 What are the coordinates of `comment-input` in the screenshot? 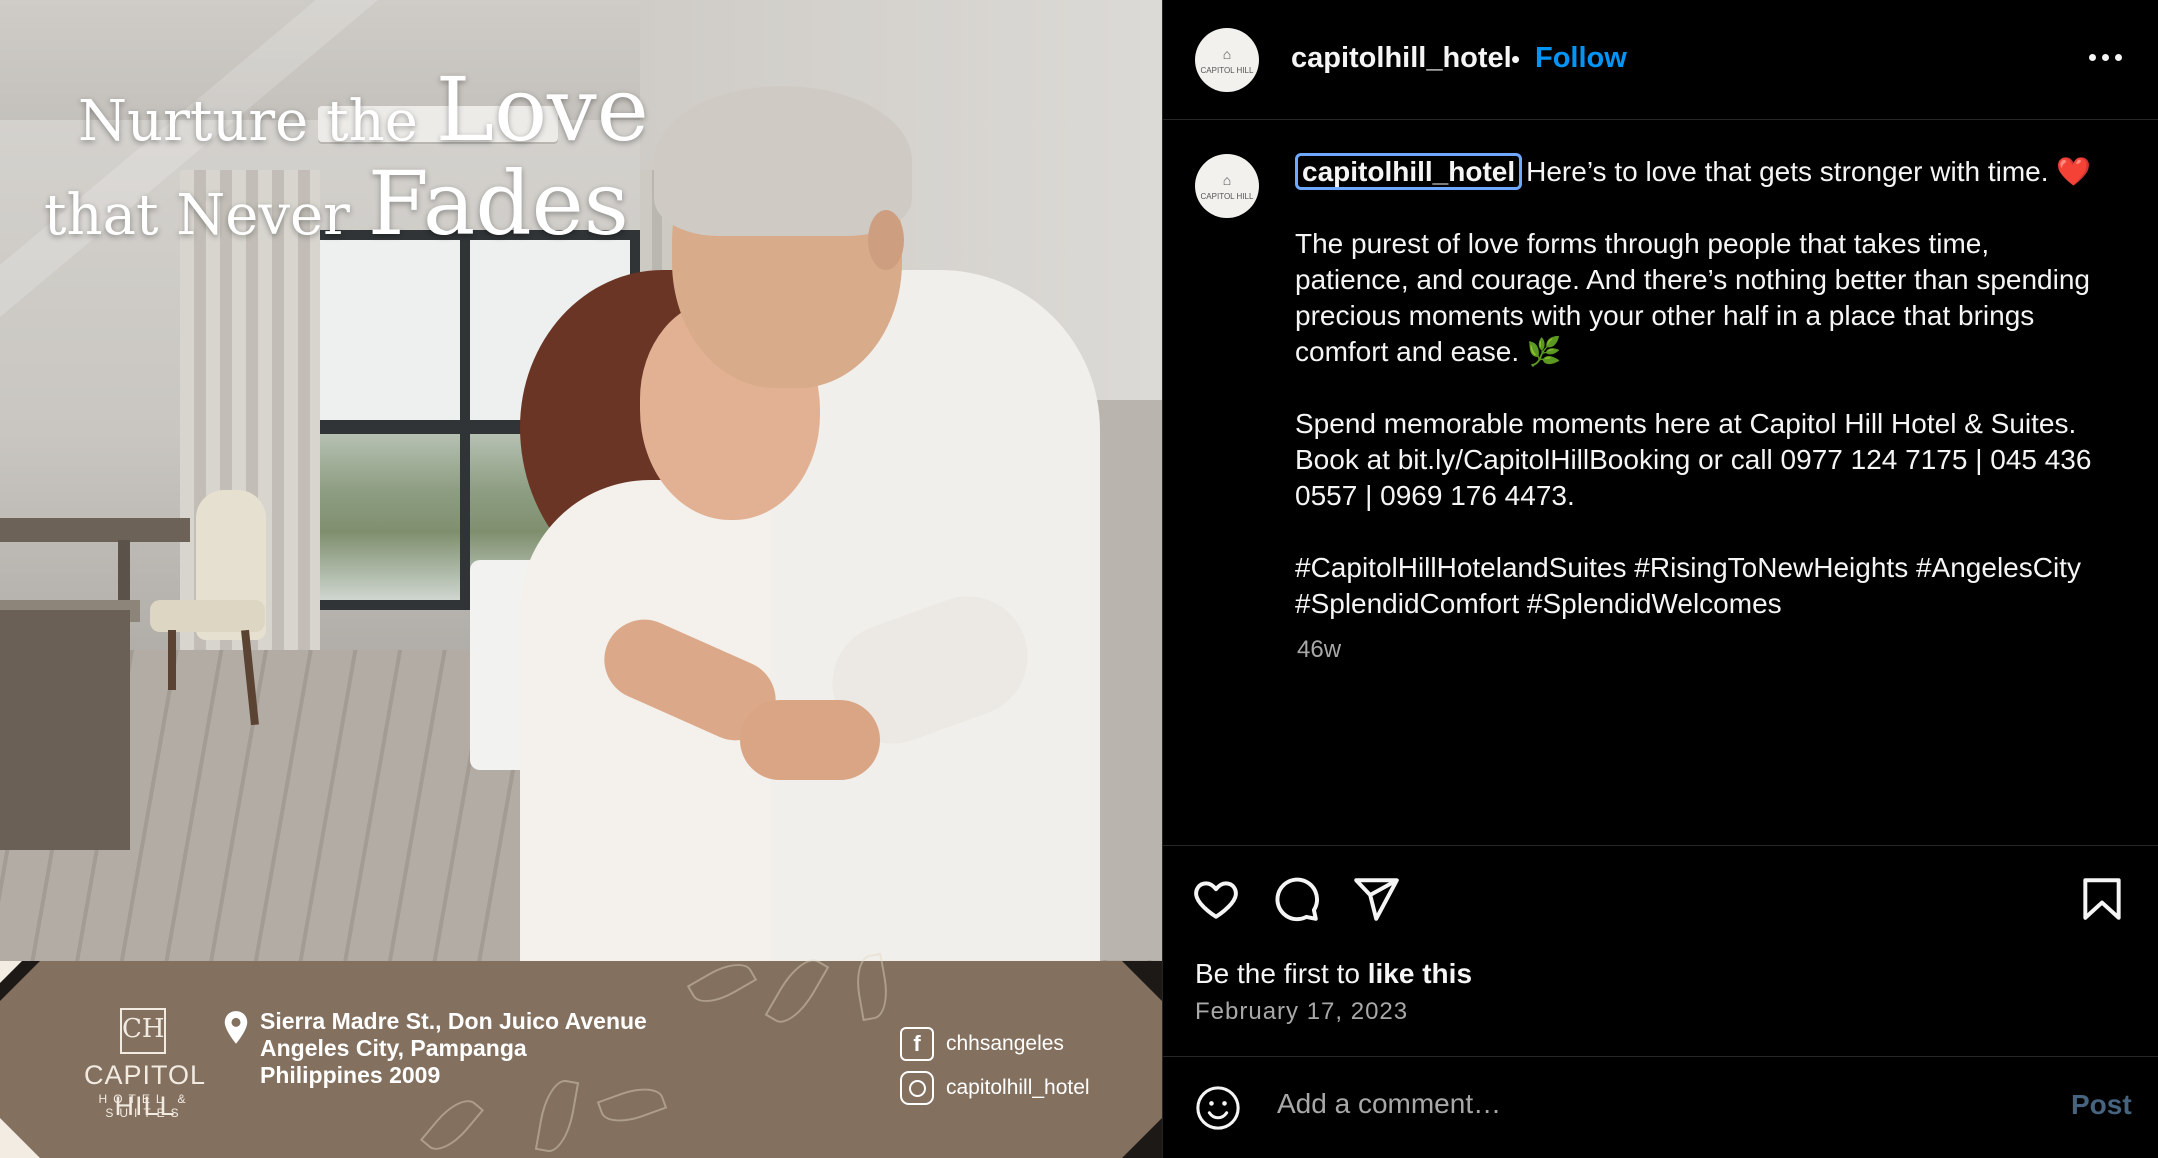 It's located at (1627, 1104).